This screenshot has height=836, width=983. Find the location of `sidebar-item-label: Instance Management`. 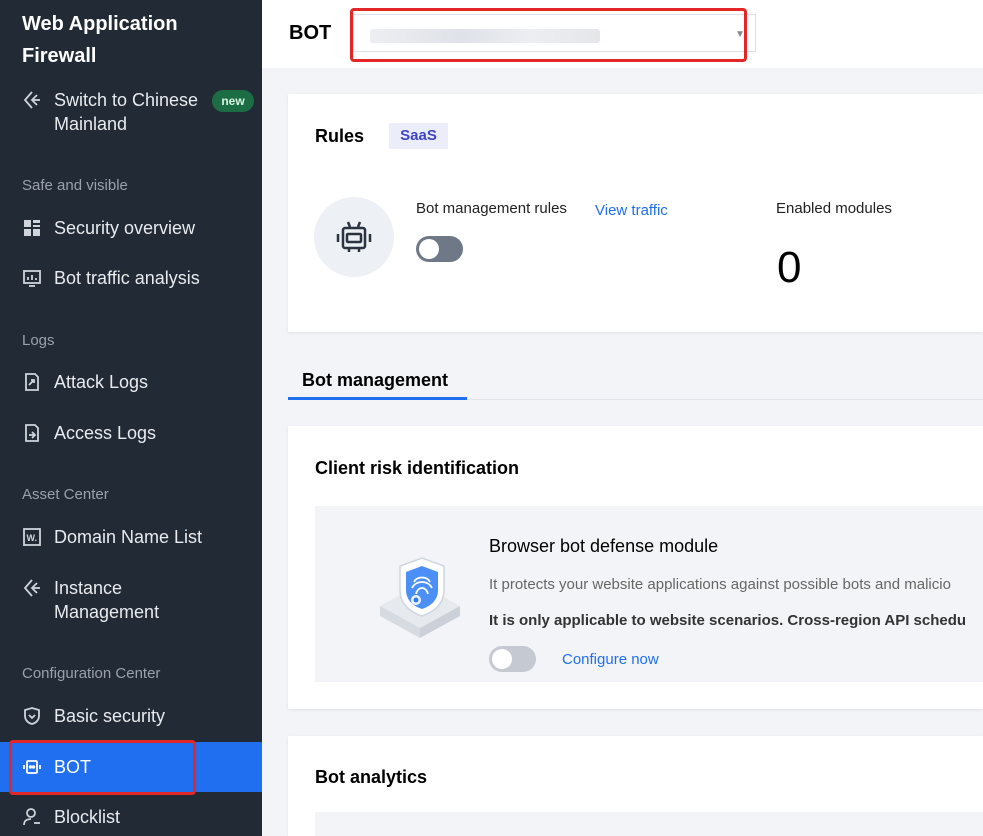

sidebar-item-label: Instance Management is located at coordinates (107, 600).